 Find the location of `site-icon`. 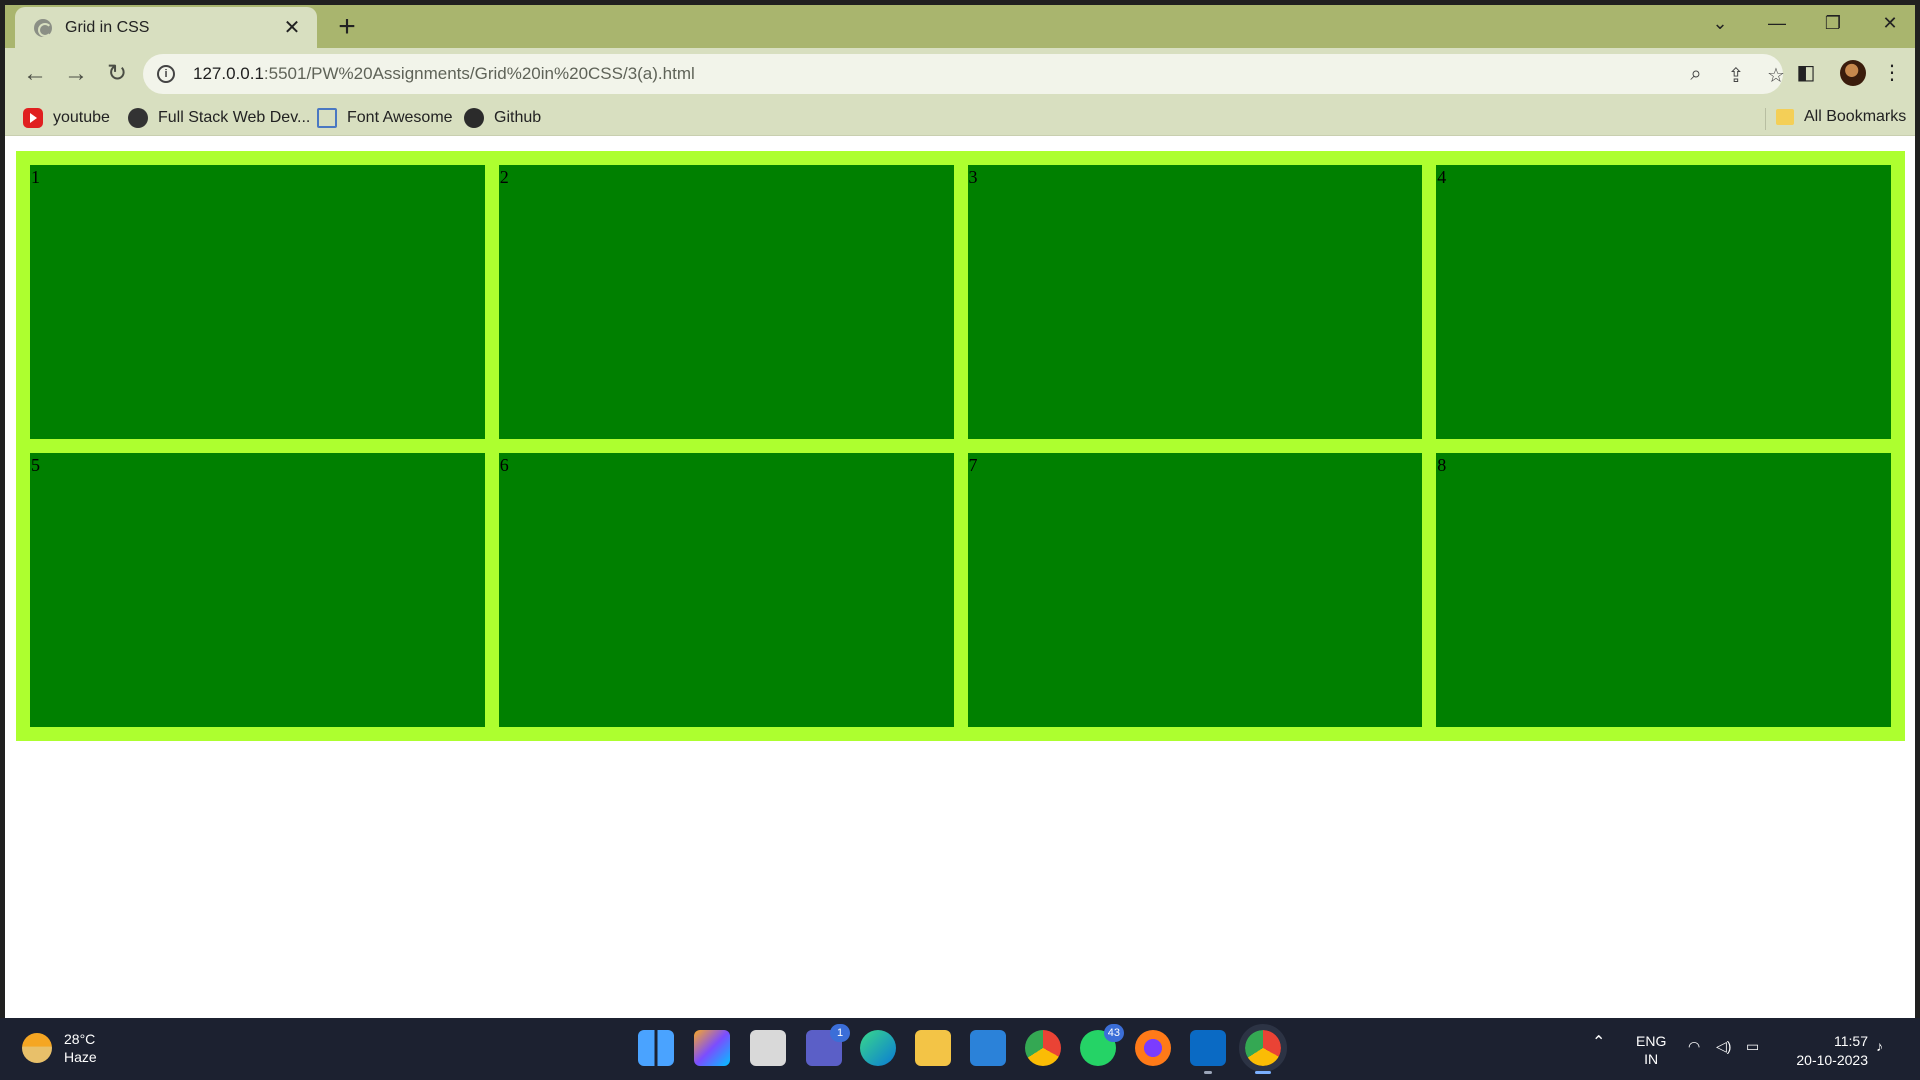

site-icon is located at coordinates (138, 118).